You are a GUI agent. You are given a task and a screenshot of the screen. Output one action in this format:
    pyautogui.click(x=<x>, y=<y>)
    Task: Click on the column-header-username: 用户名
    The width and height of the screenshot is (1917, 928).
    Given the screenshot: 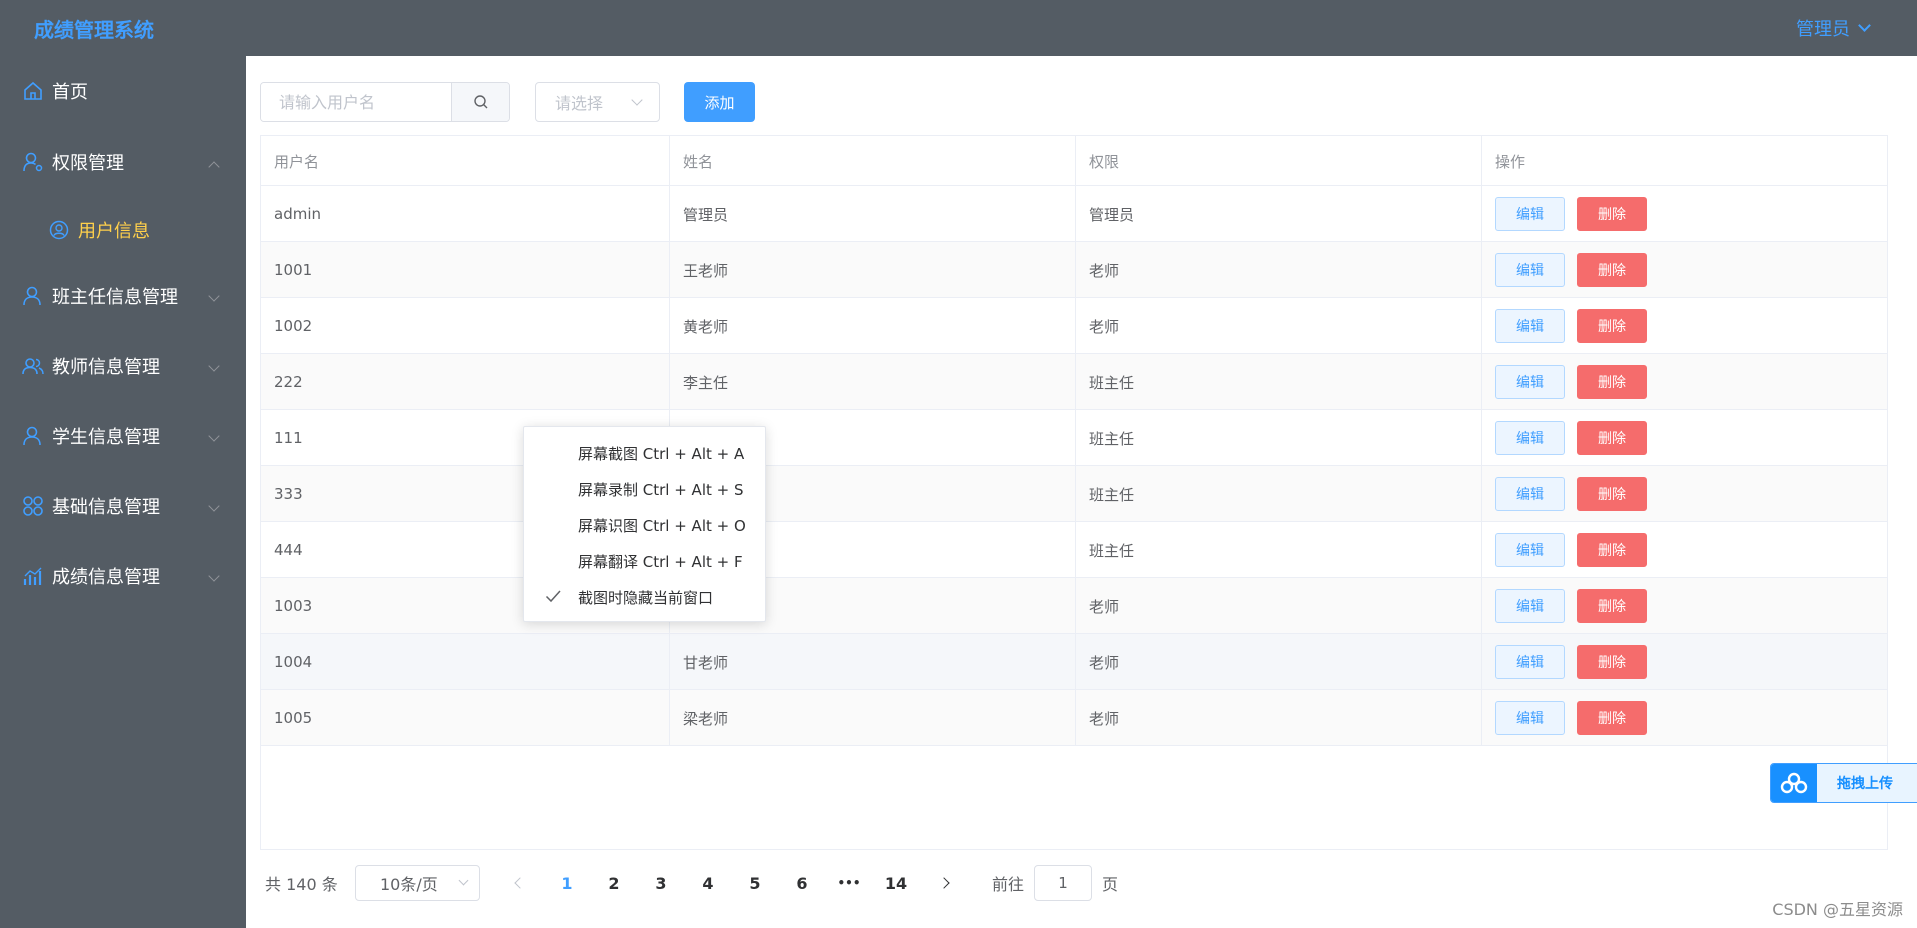 What is the action you would take?
    pyautogui.click(x=465, y=161)
    